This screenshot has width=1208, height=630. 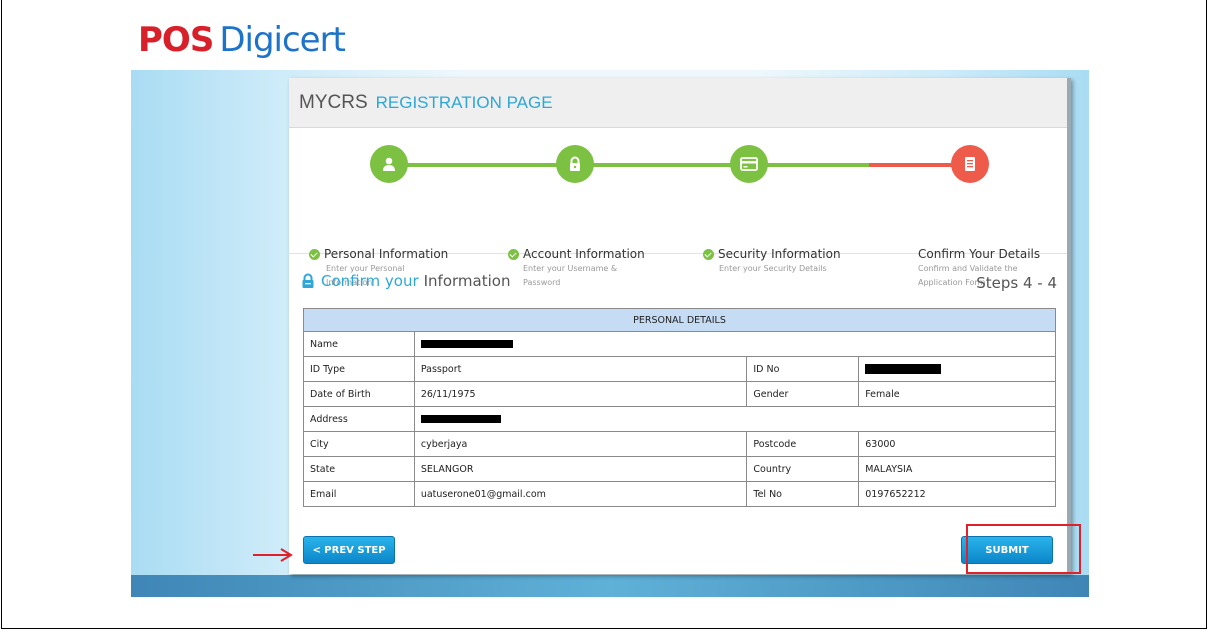 I want to click on table-row: Date of Birth 26/11/1975 Gender Female, so click(x=679, y=394).